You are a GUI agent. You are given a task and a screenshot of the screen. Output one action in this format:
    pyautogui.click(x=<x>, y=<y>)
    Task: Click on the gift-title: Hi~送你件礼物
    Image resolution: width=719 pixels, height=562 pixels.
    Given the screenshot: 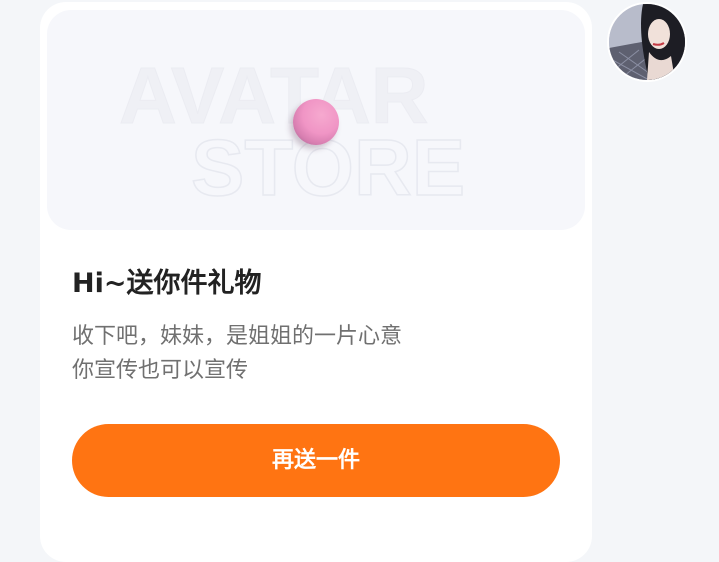 What is the action you would take?
    pyautogui.click(x=167, y=283)
    